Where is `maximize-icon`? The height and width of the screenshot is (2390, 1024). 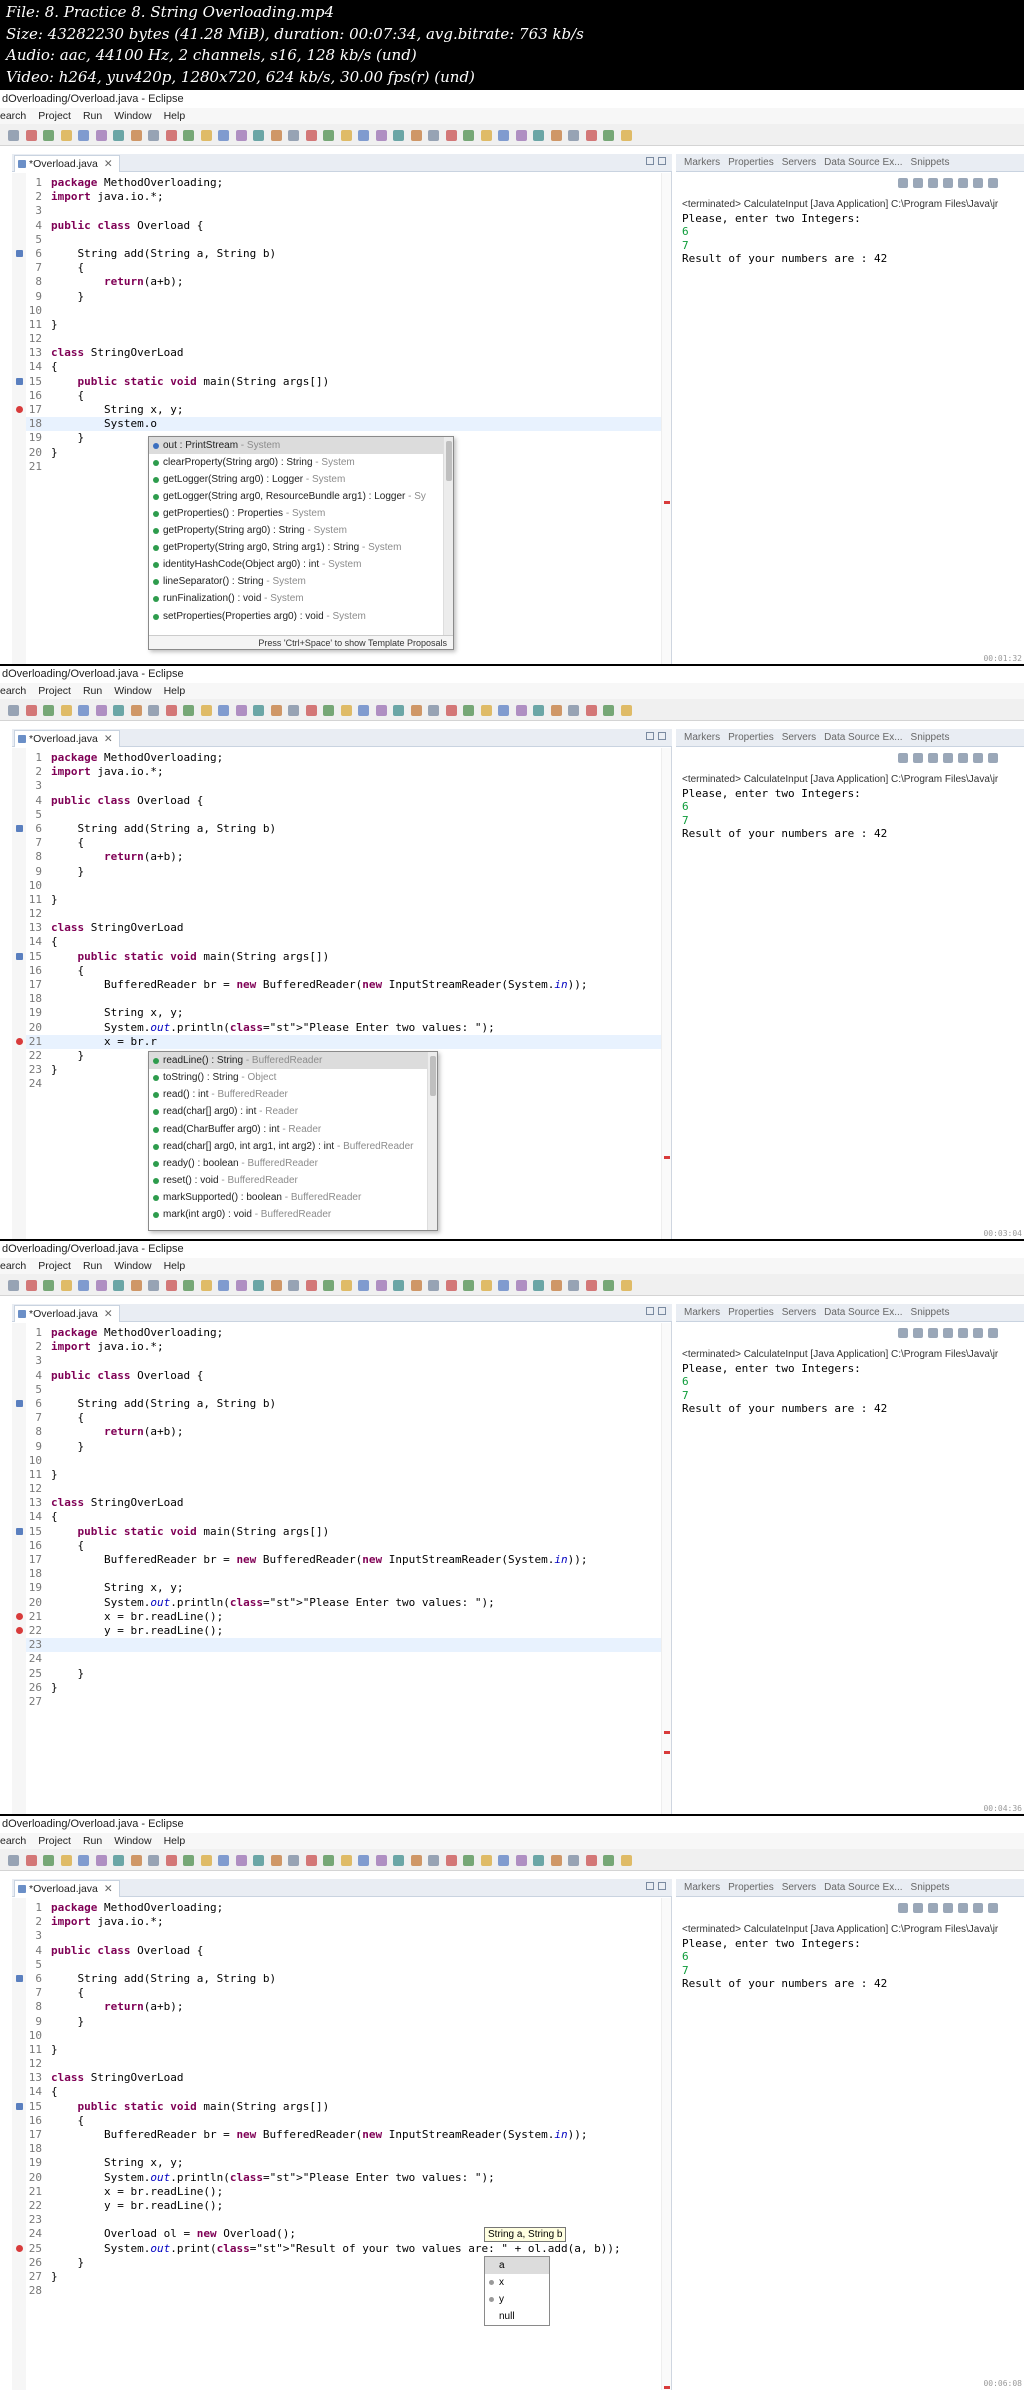 maximize-icon is located at coordinates (662, 1311).